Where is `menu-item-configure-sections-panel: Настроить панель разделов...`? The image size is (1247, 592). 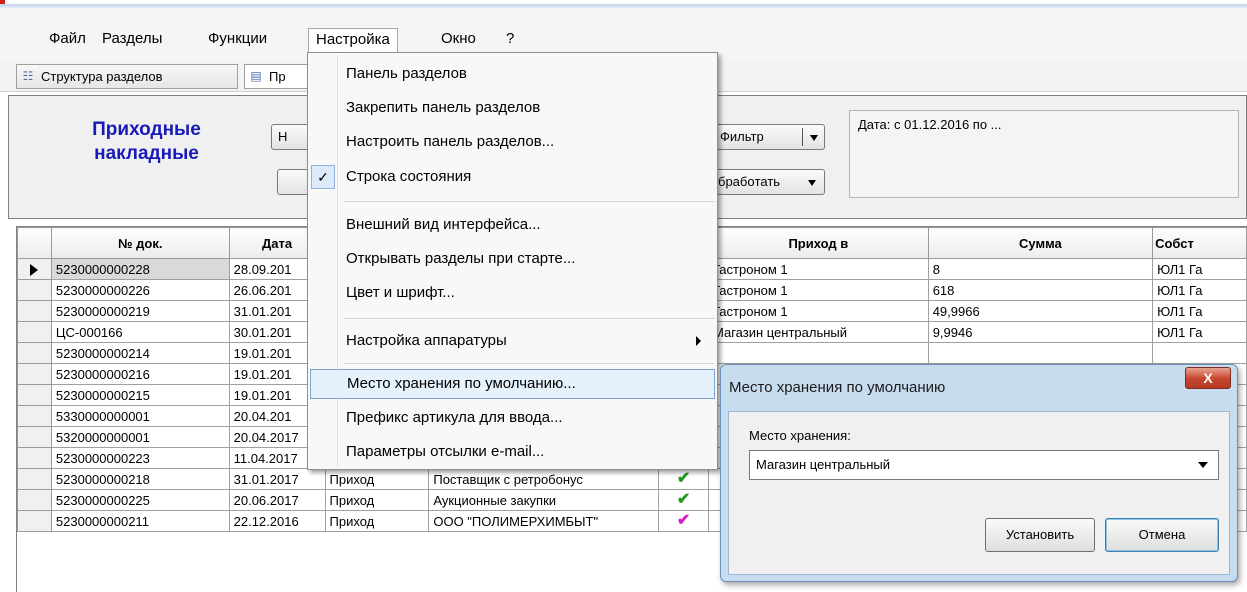
menu-item-configure-sections-panel: Настроить панель разделов... is located at coordinates (512, 142).